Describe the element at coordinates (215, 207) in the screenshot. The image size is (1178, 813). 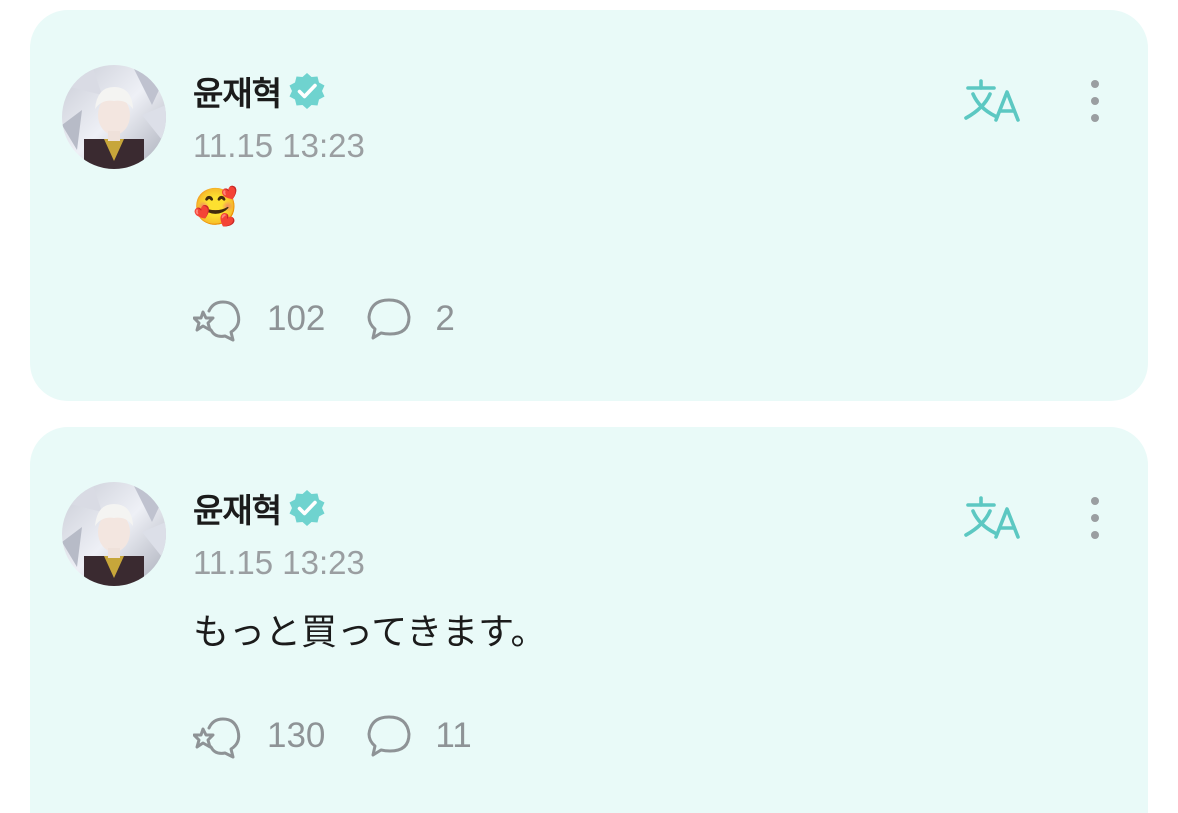
I see `post-text: 🥰` at that location.